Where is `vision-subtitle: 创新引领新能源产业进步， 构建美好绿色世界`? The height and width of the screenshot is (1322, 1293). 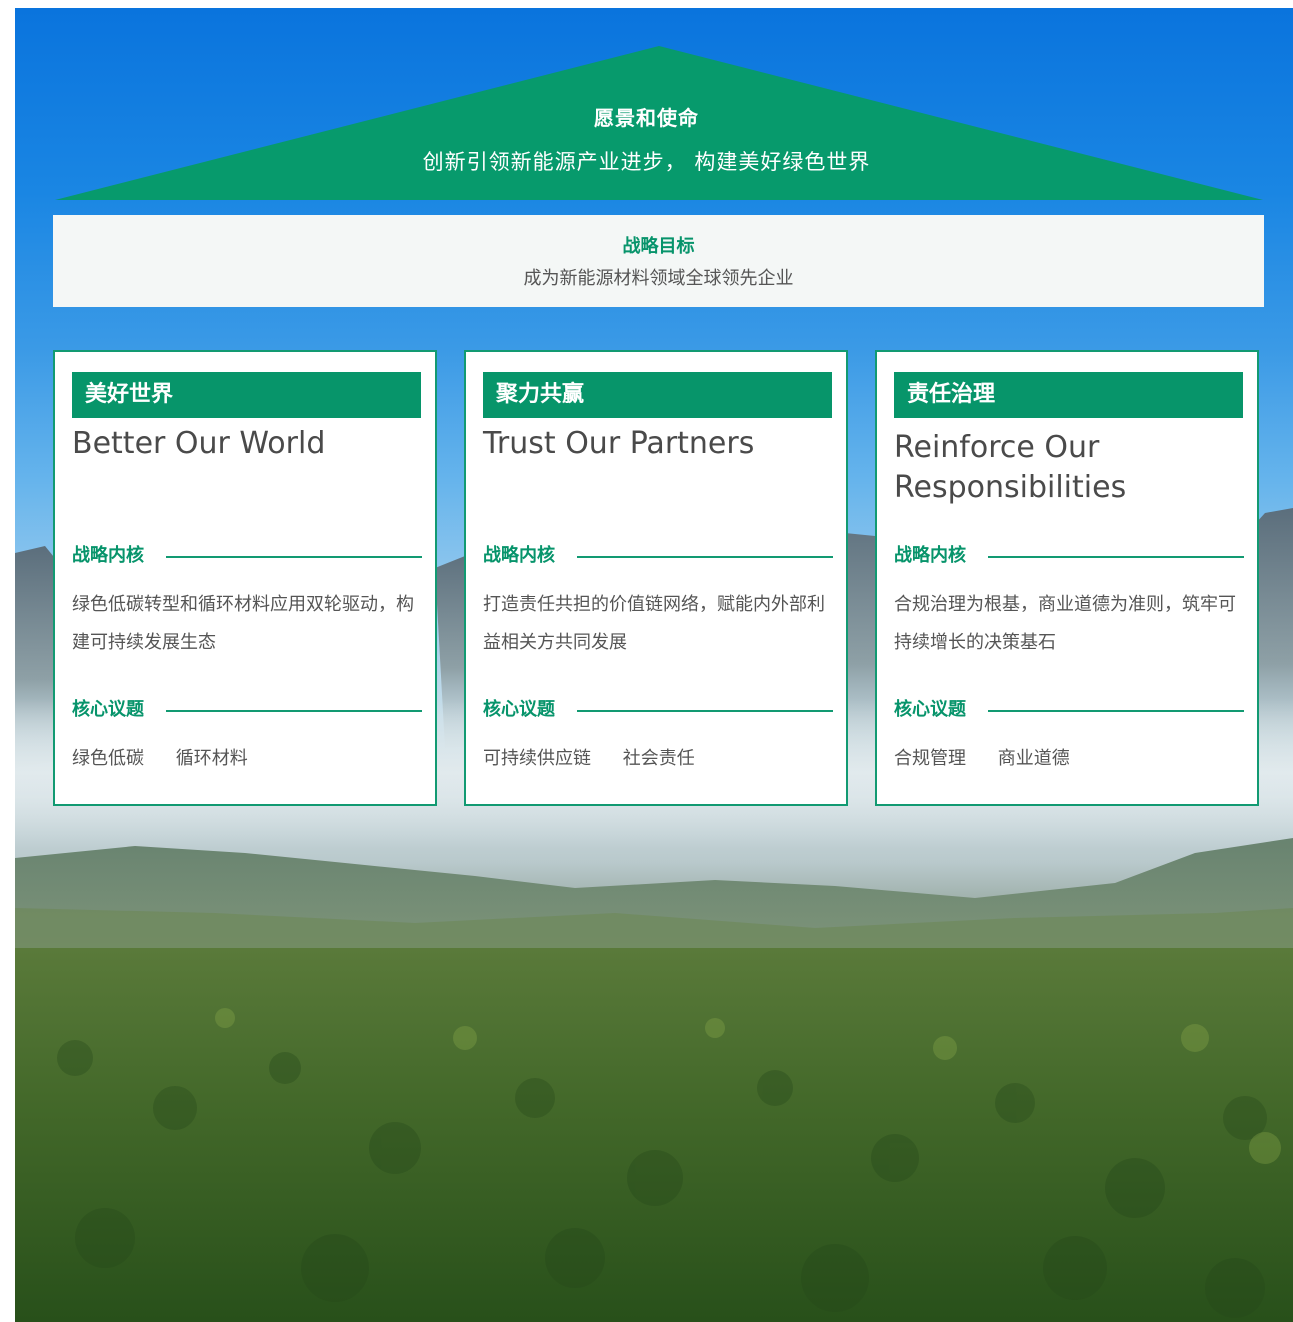 vision-subtitle: 创新引领新能源产业进步， 构建美好绿色世界 is located at coordinates (646, 162).